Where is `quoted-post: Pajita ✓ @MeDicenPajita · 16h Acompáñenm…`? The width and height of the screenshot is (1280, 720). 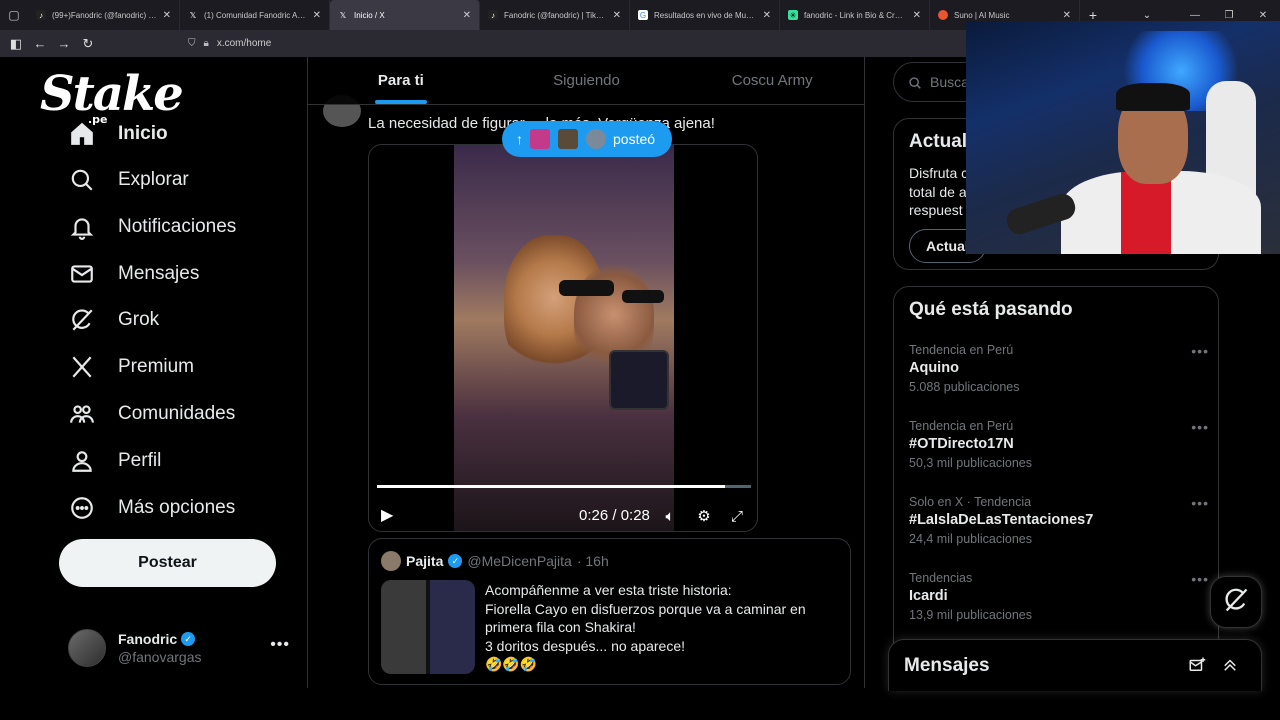
quoted-post: Pajita ✓ @MeDicenPajita · 16h Acompáñenm… is located at coordinates (609, 611).